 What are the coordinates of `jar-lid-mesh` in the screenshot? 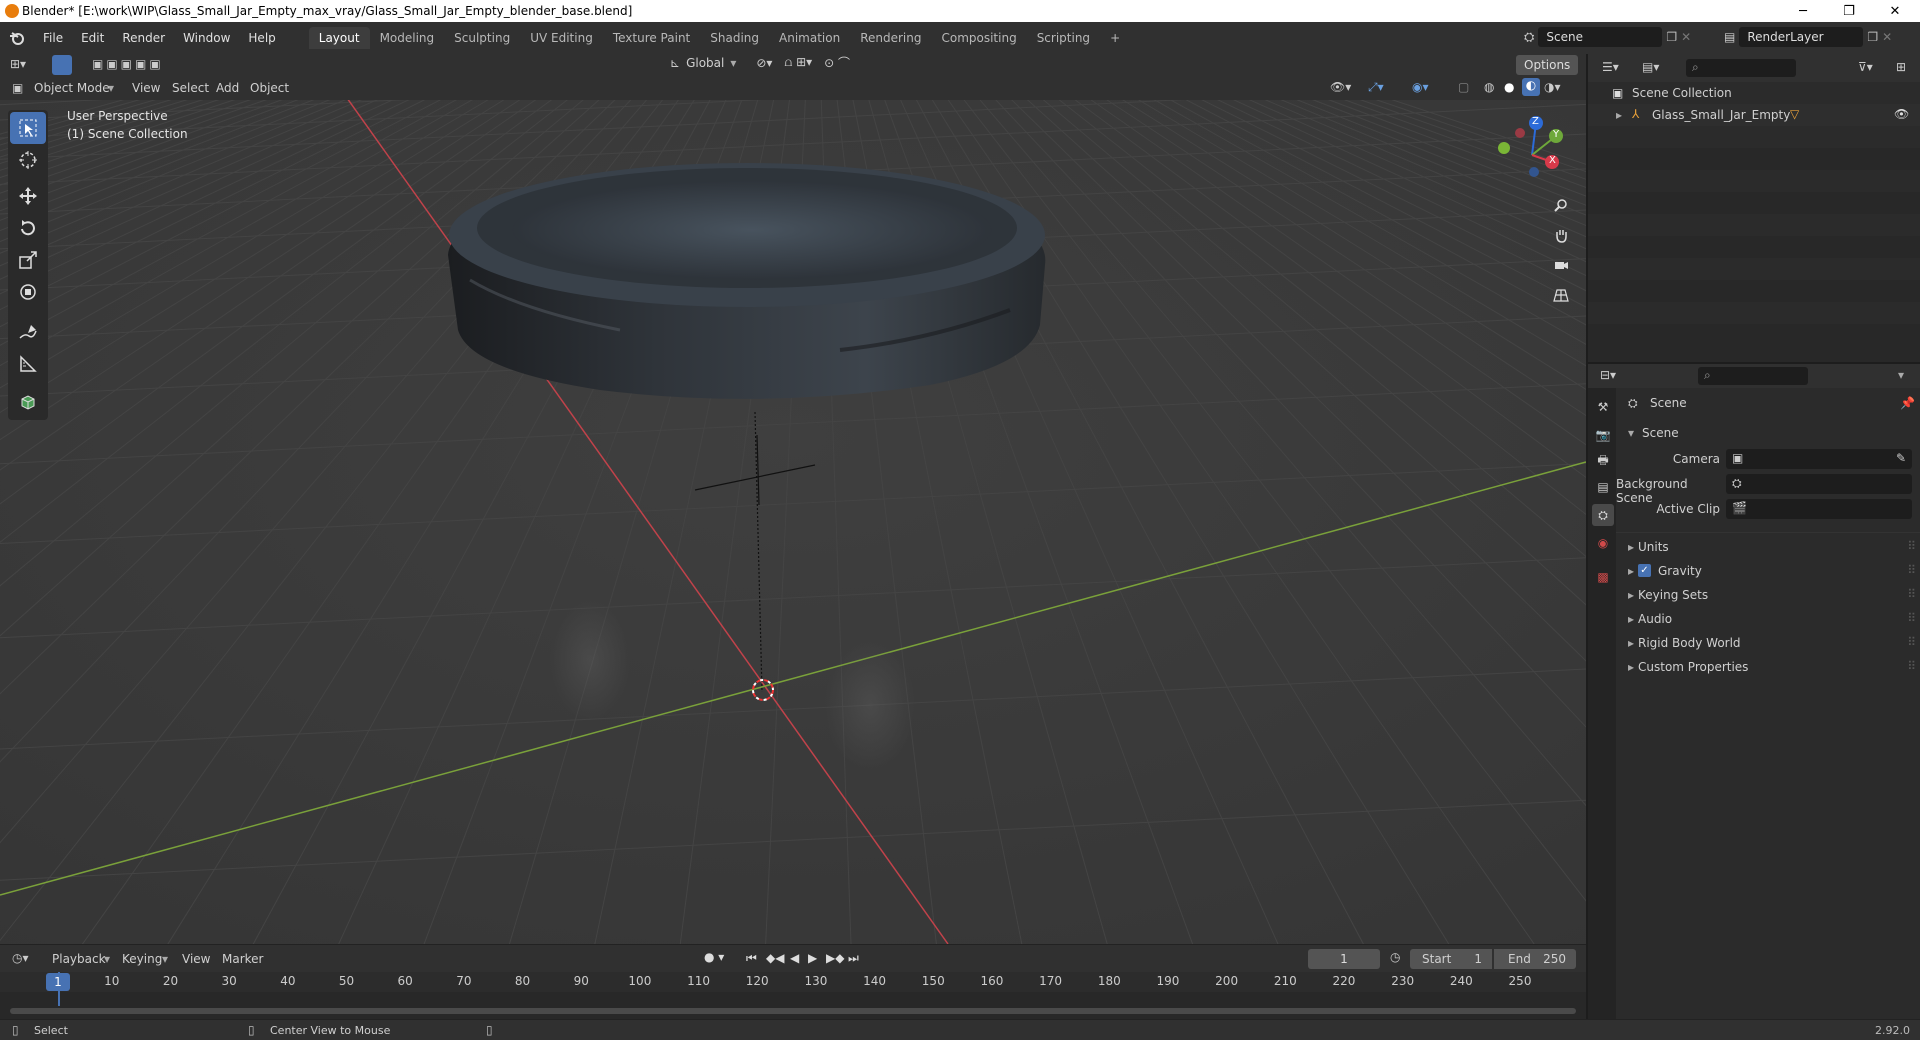 It's located at (747, 281).